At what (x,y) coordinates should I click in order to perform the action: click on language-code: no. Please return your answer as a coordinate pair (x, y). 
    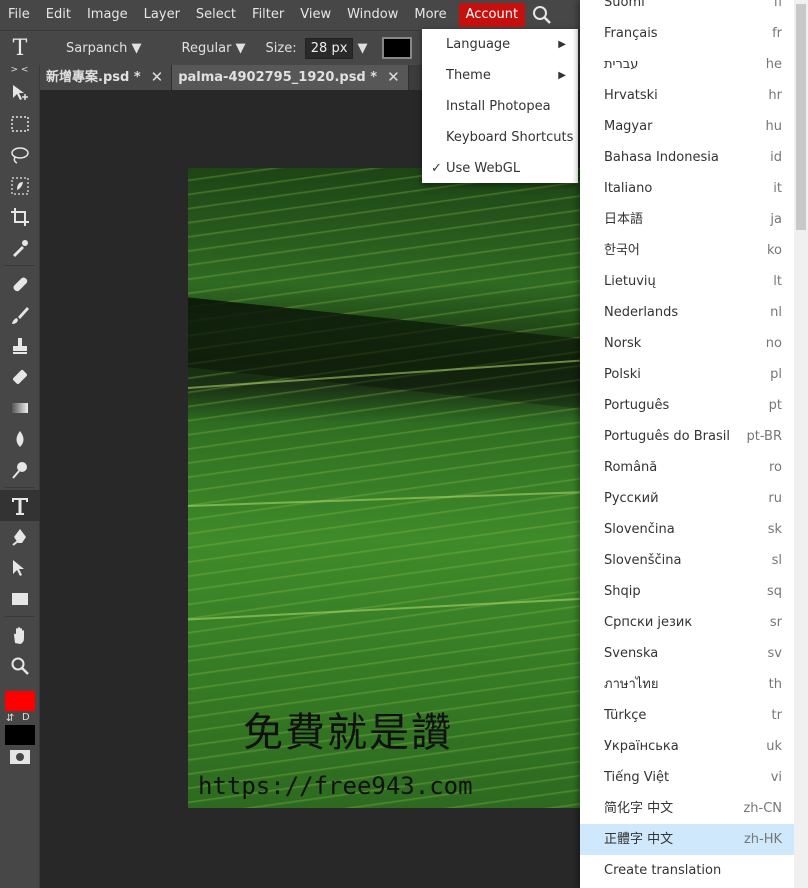
    Looking at the image, I should click on (773, 343).